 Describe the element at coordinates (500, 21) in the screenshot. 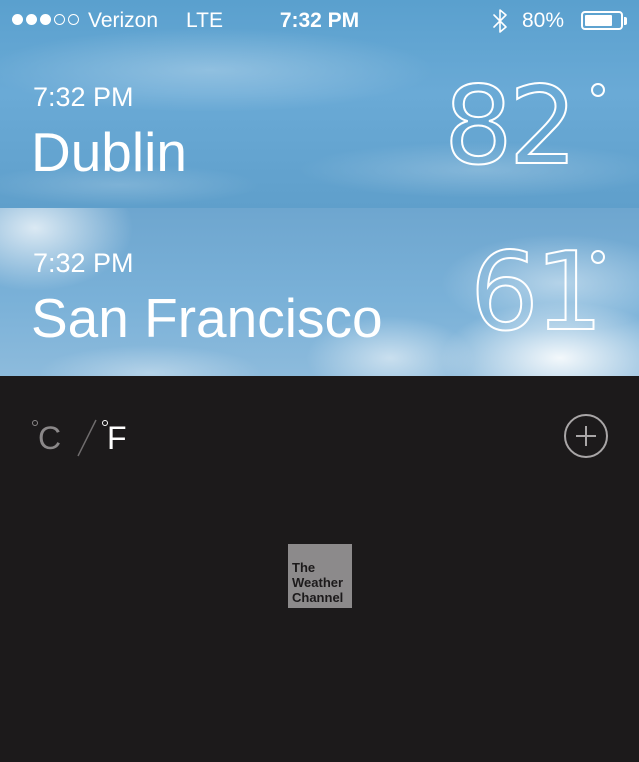

I see `bluetooth-icon` at that location.